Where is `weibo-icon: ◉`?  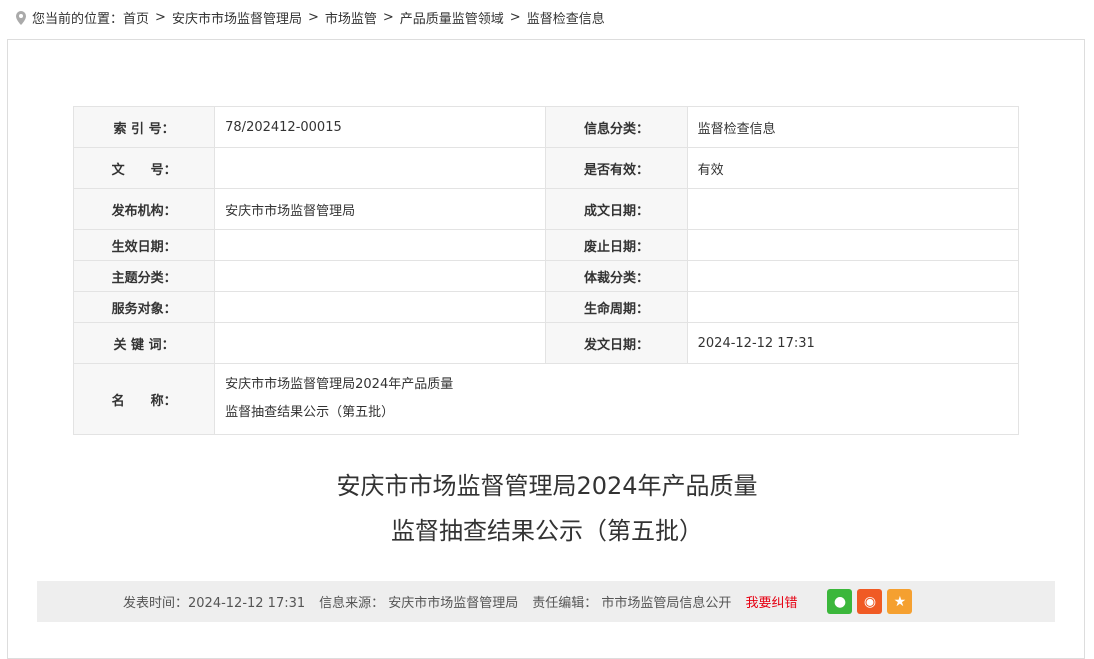
weibo-icon: ◉ is located at coordinates (870, 601).